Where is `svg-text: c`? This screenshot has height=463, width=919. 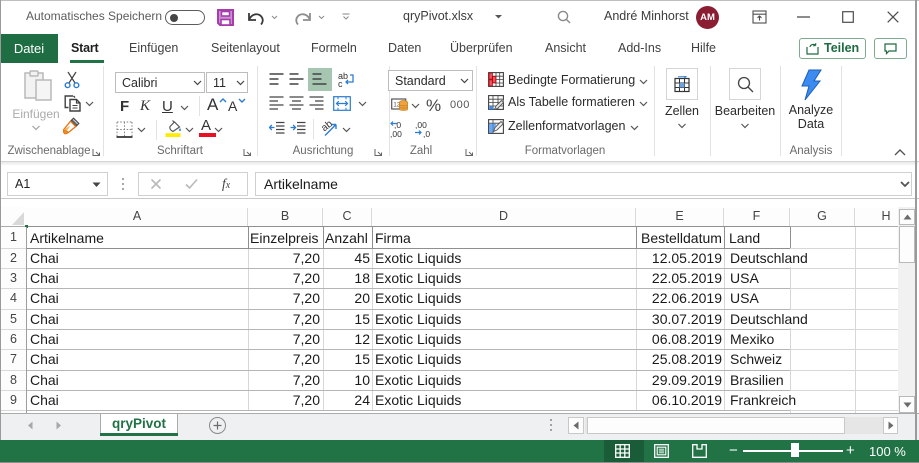
svg-text: c is located at coordinates (340, 83).